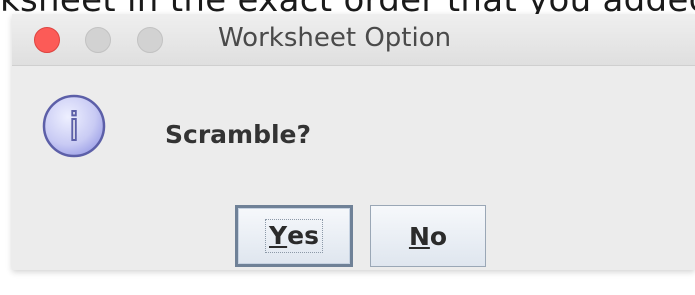 The width and height of the screenshot is (695, 295). I want to click on info-icon: i, so click(74, 126).